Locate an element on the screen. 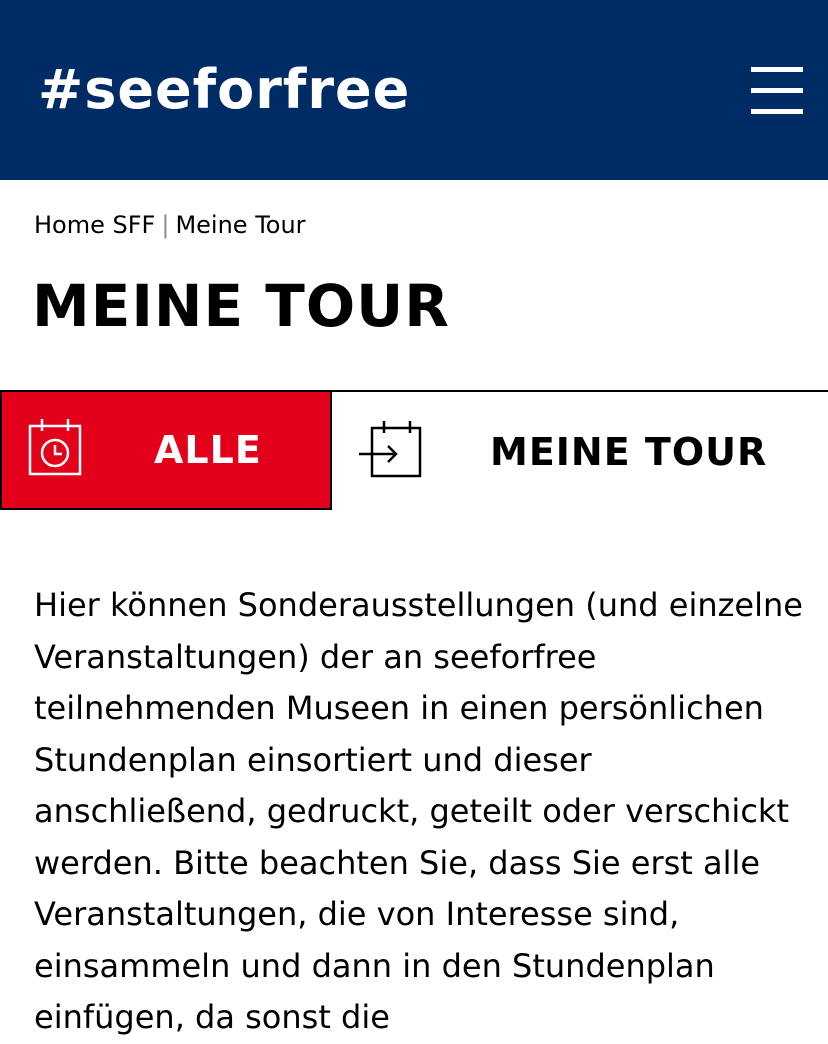 This screenshot has height=1044, width=828. page-title: MEINE TOUR is located at coordinates (241, 306).